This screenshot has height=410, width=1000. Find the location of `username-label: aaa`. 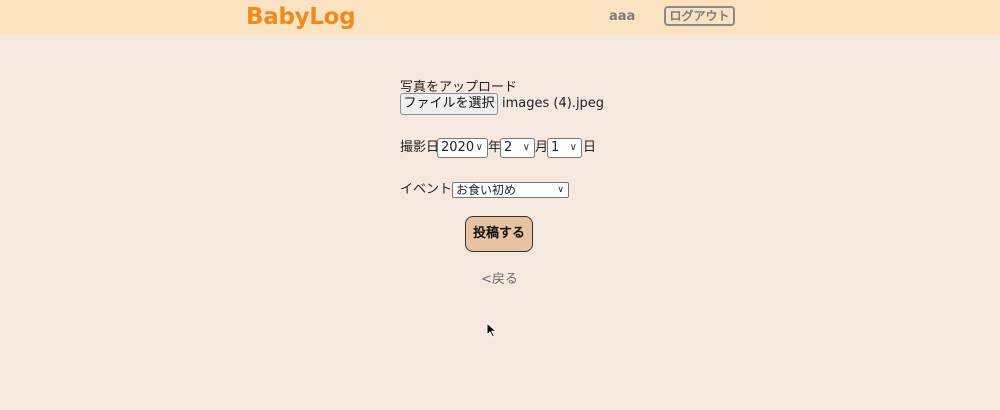

username-label: aaa is located at coordinates (622, 16).